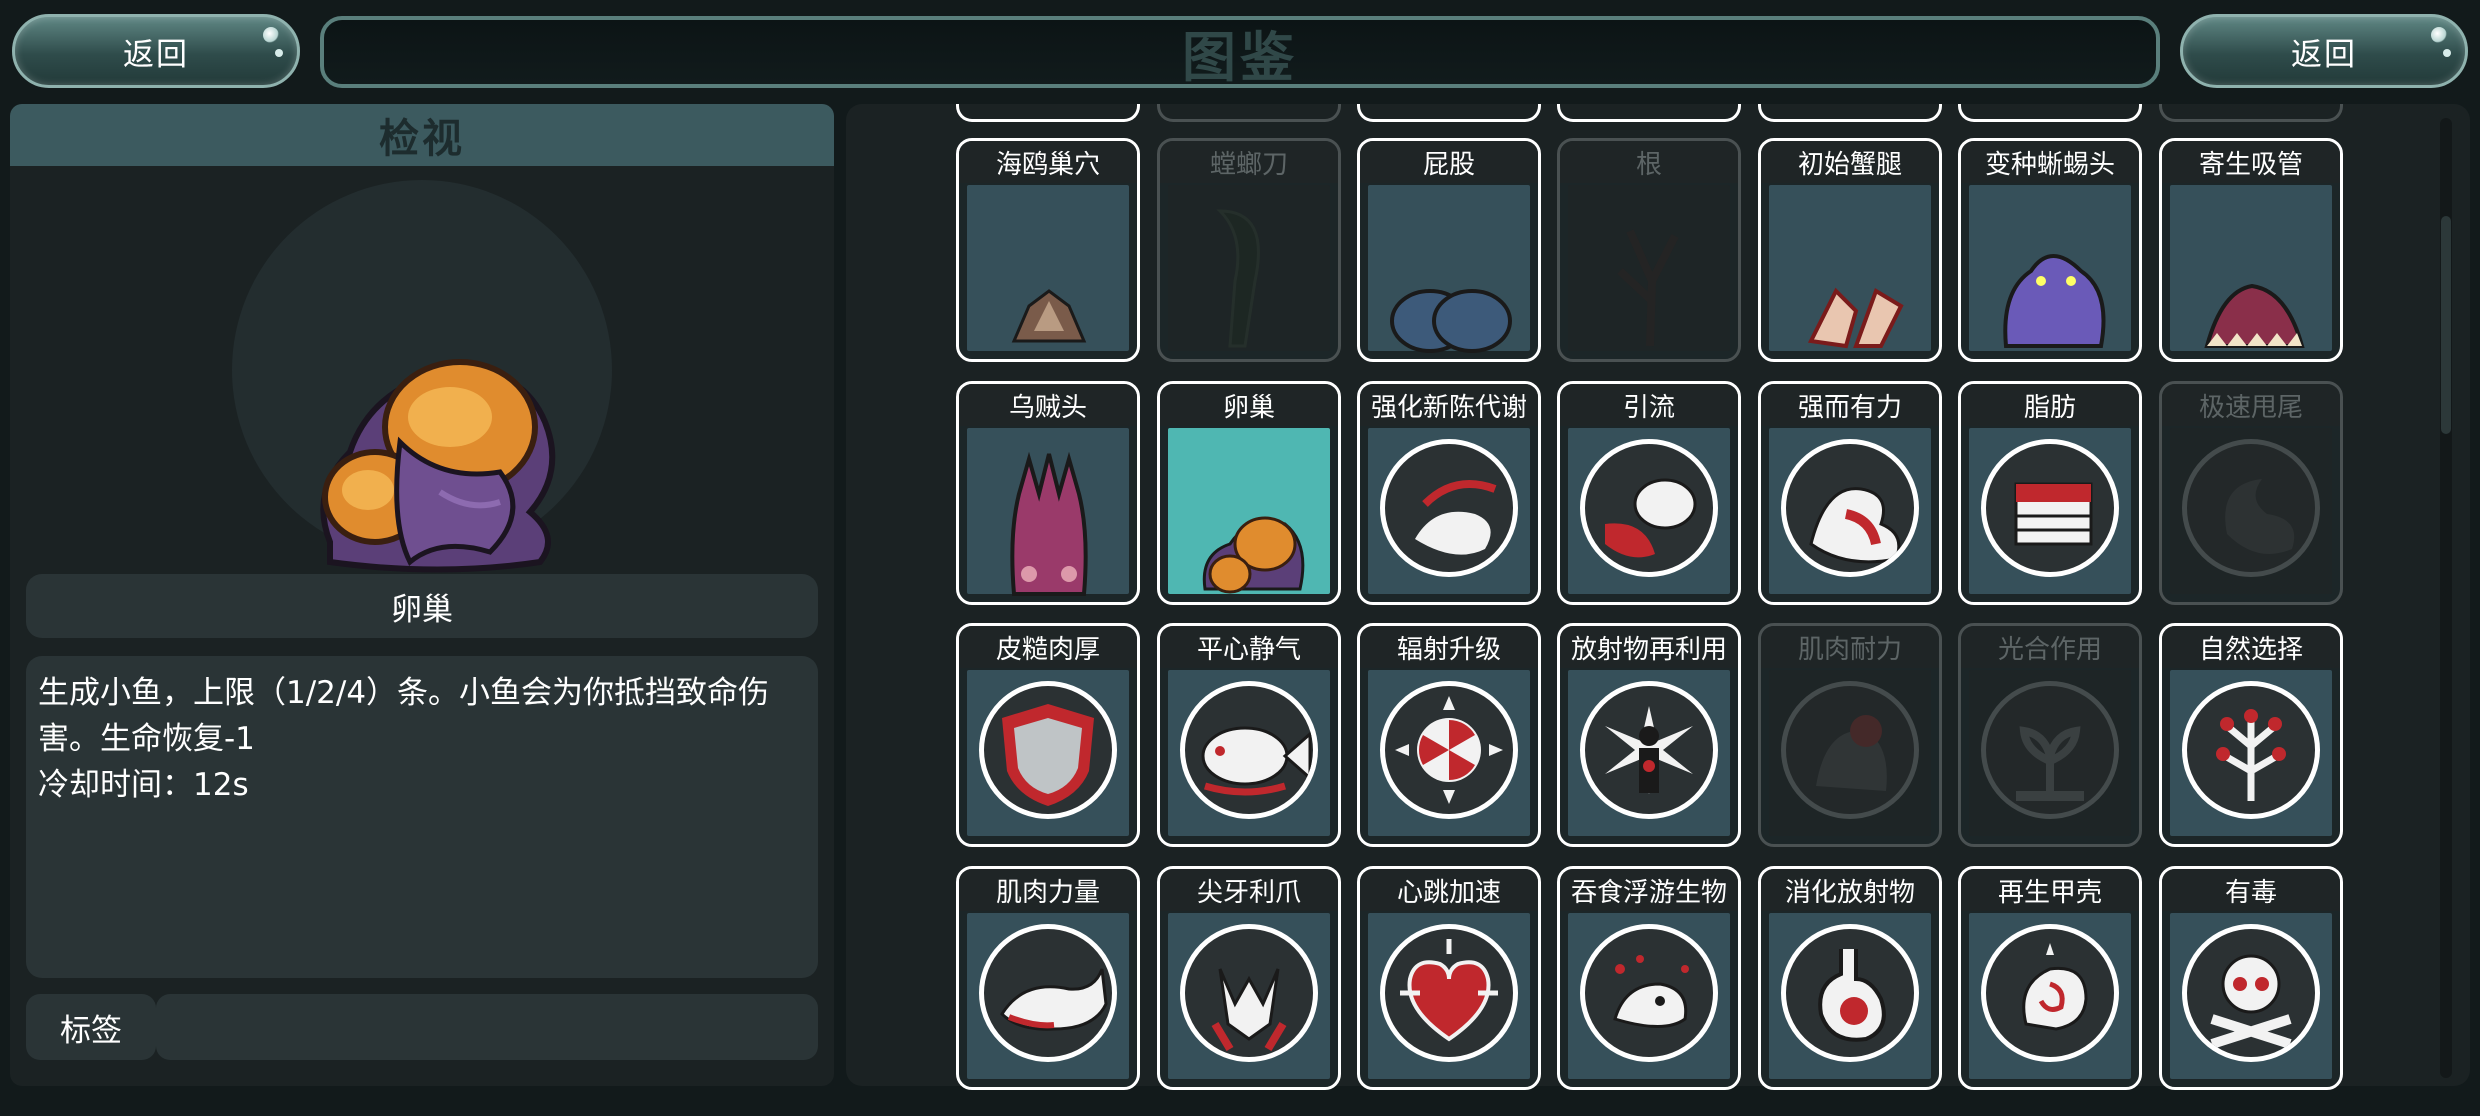  Describe the element at coordinates (1449, 405) in the screenshot. I see `codex-card-name: 强化新陈代谢` at that location.